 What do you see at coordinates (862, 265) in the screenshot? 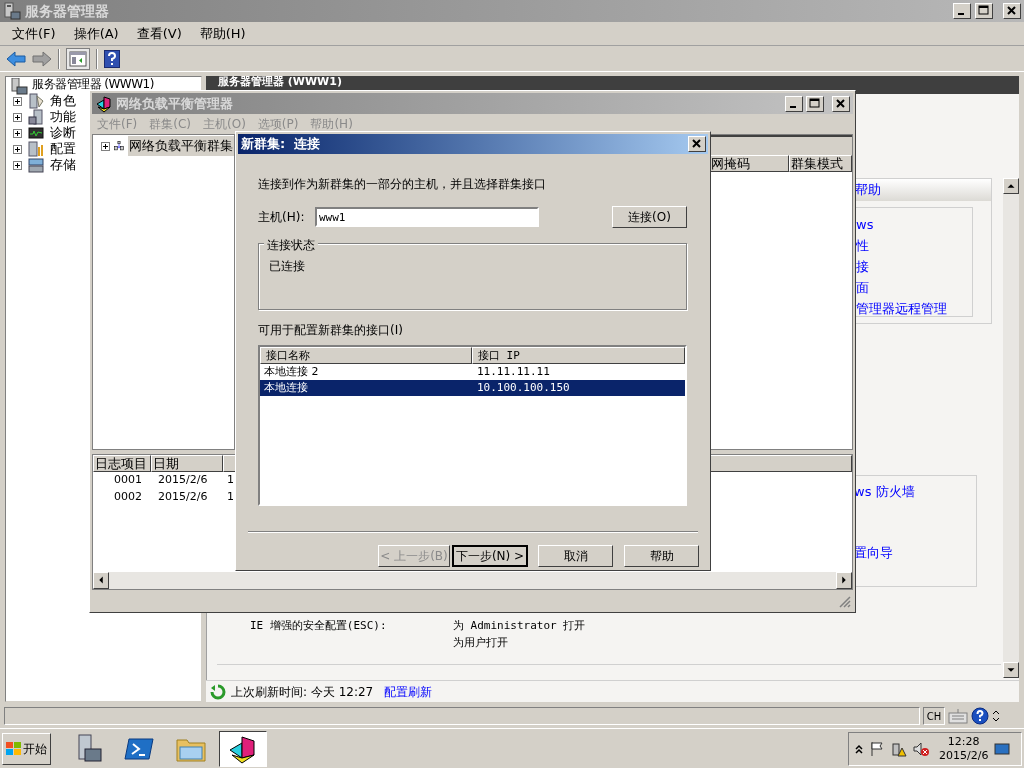
I see `link: 接` at bounding box center [862, 265].